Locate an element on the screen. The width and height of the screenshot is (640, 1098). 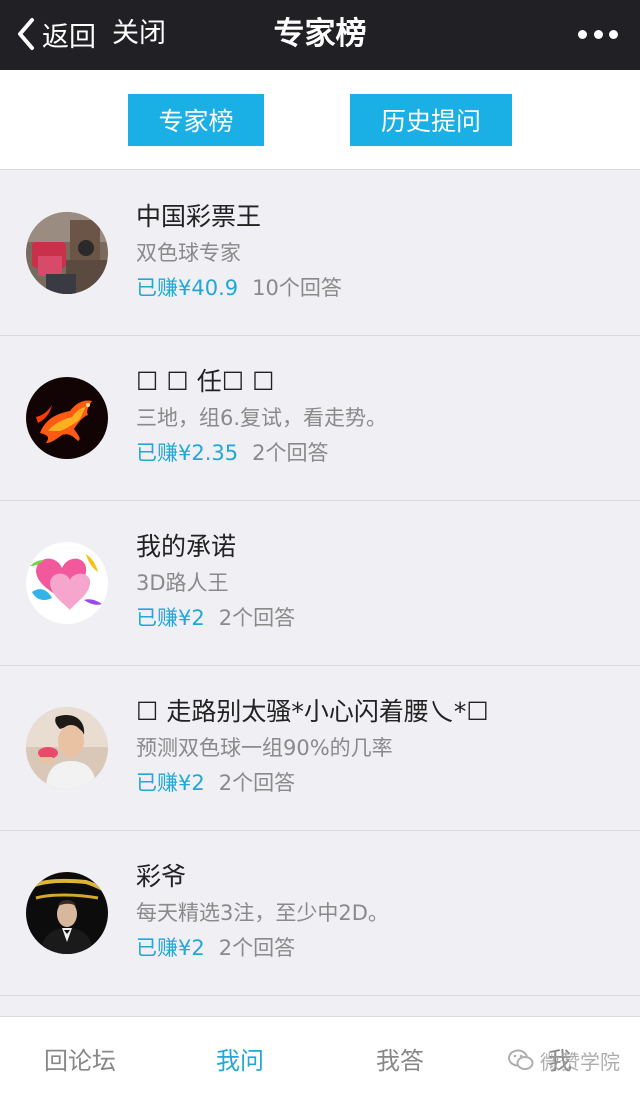
expert-description: 每天精选3注，至少中2D。 is located at coordinates (262, 913).